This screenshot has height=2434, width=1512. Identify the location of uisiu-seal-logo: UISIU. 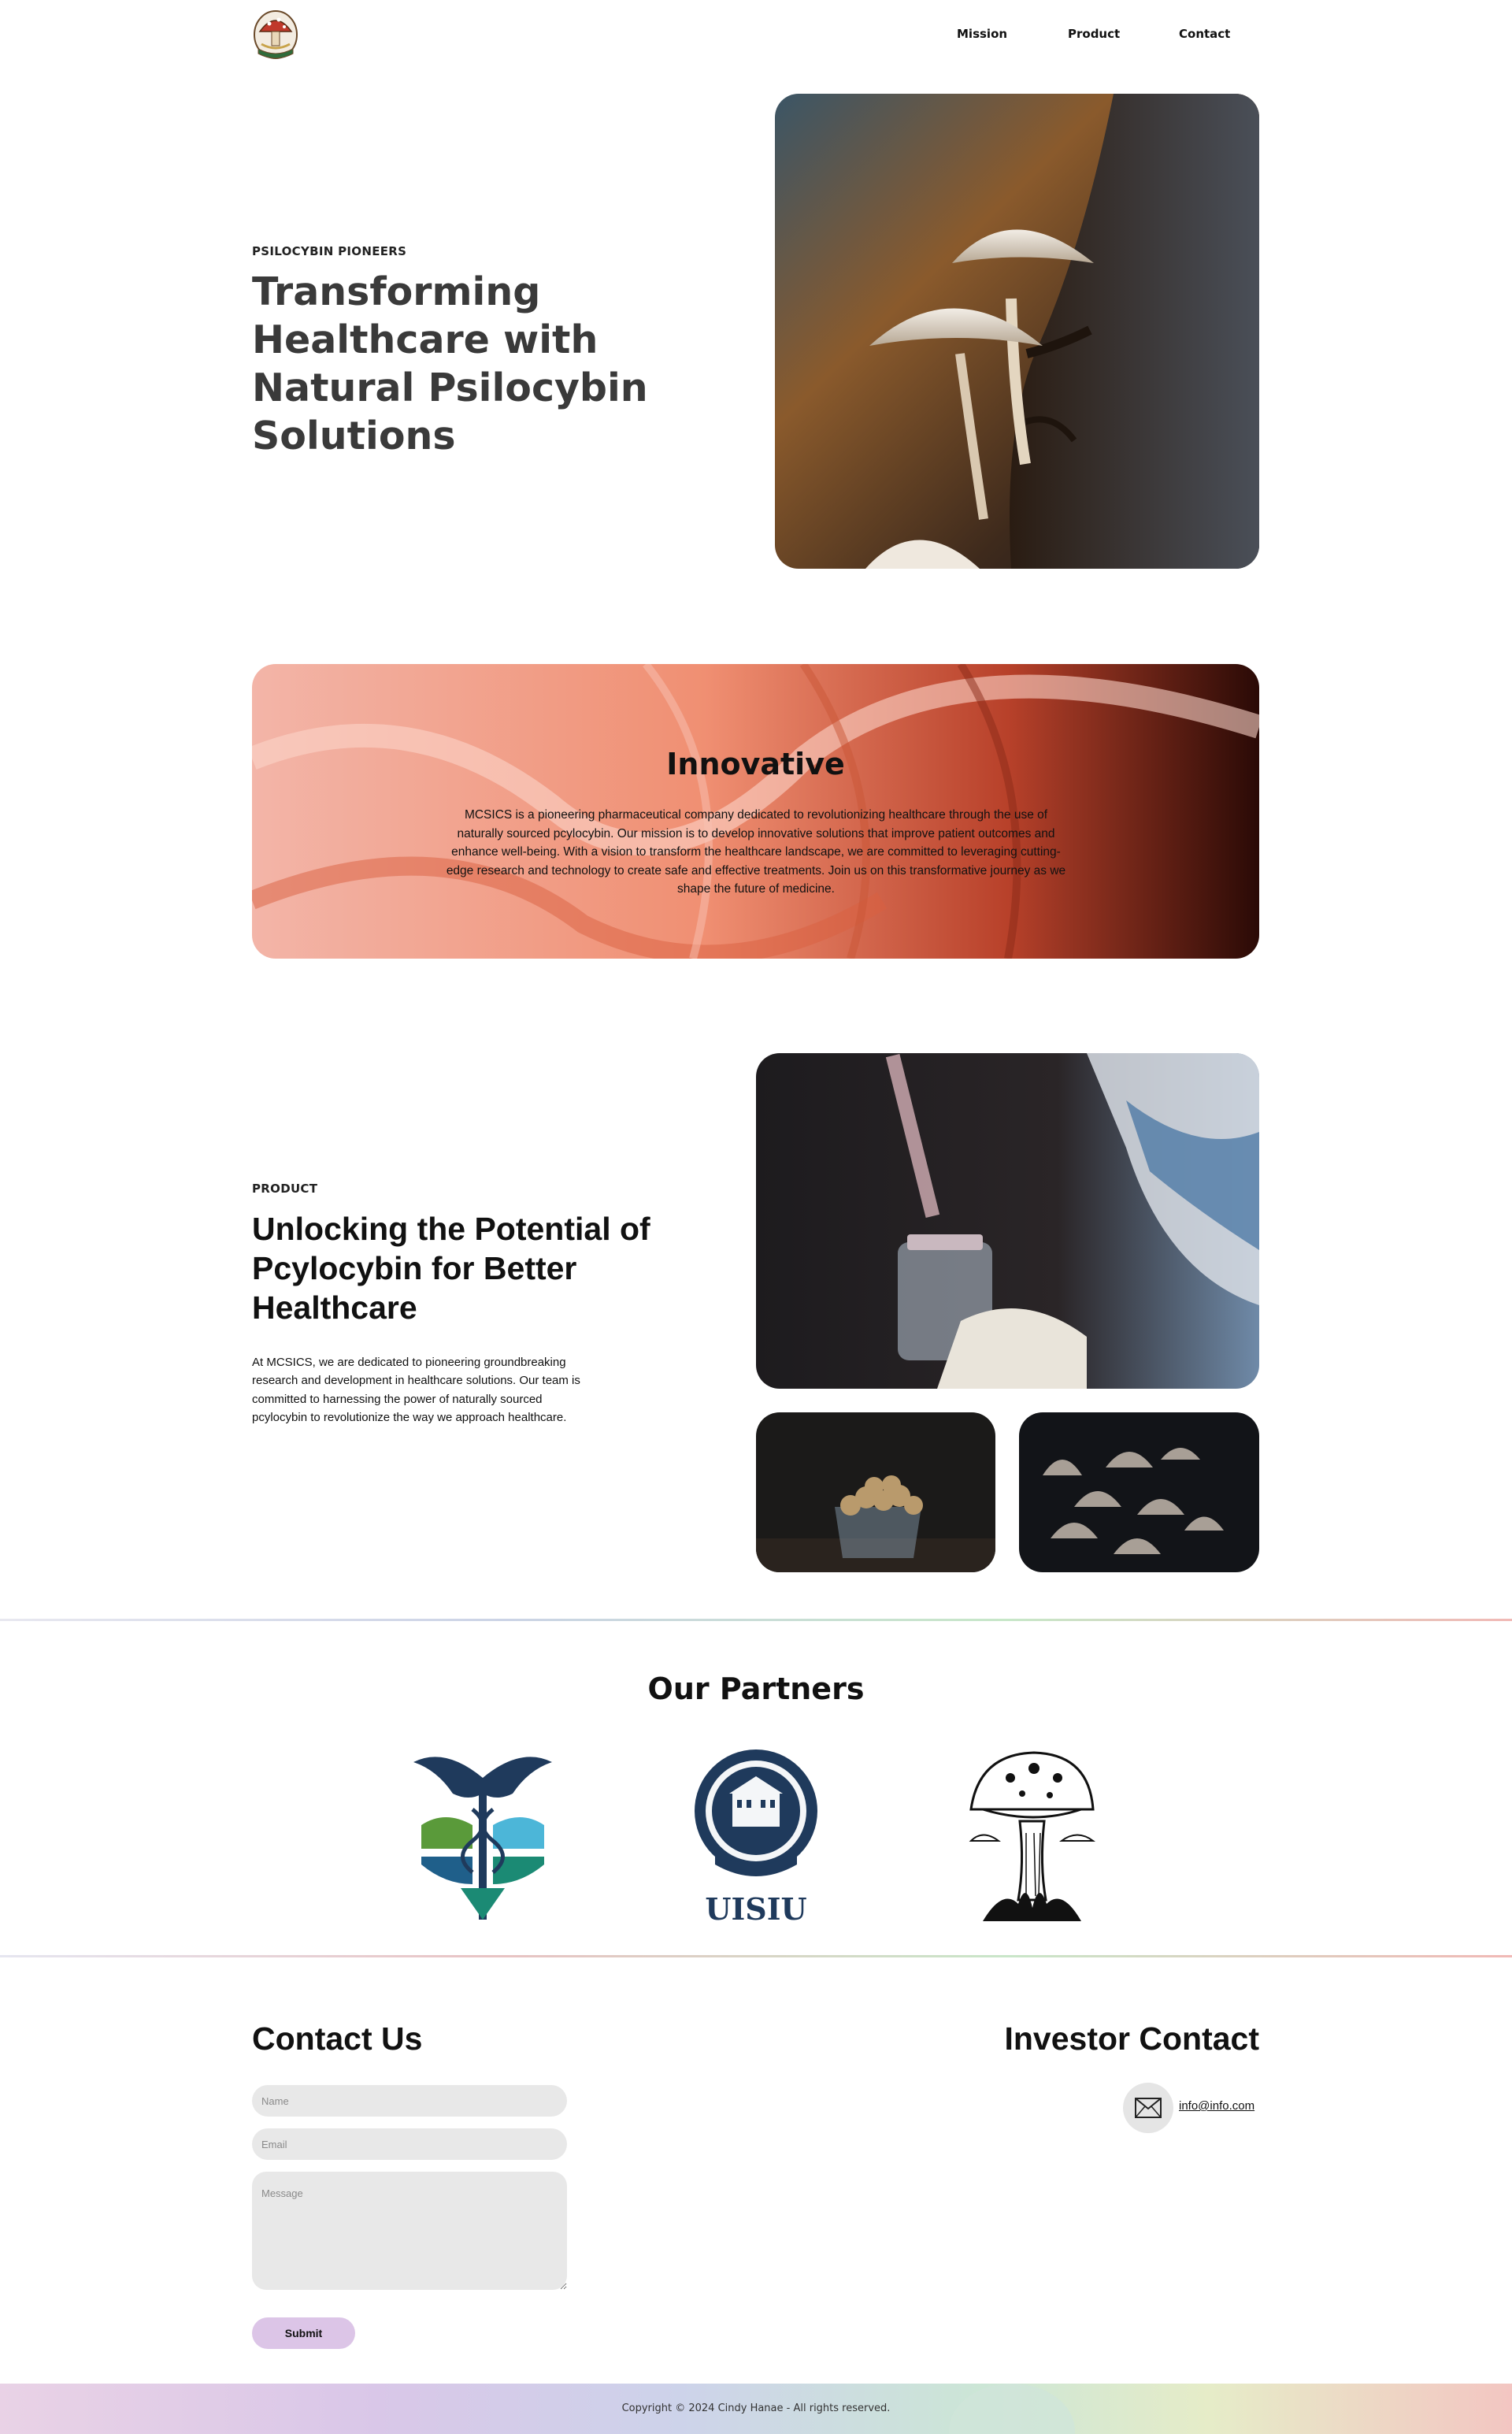
(756, 1836).